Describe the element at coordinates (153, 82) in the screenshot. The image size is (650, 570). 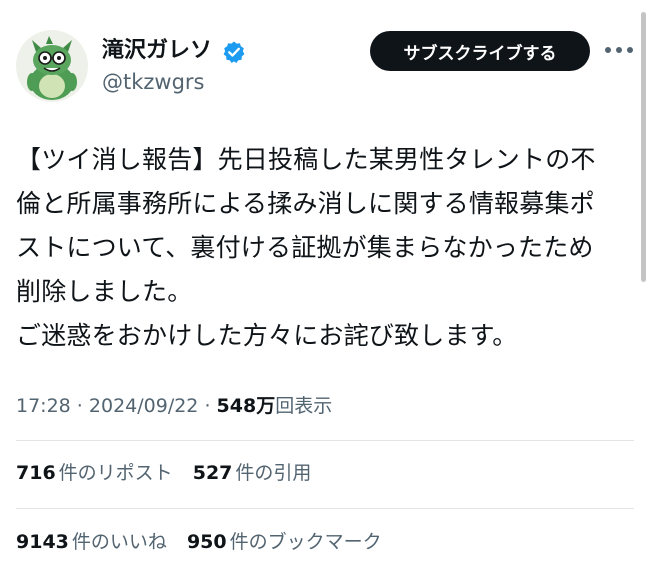
I see `user-handle: @tkzwgrs` at that location.